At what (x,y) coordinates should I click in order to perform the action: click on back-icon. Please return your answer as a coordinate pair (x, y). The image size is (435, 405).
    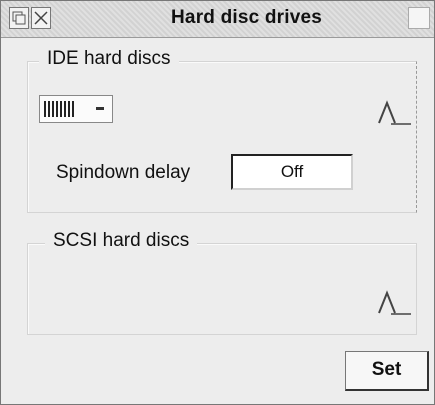
    Looking at the image, I should click on (19, 18).